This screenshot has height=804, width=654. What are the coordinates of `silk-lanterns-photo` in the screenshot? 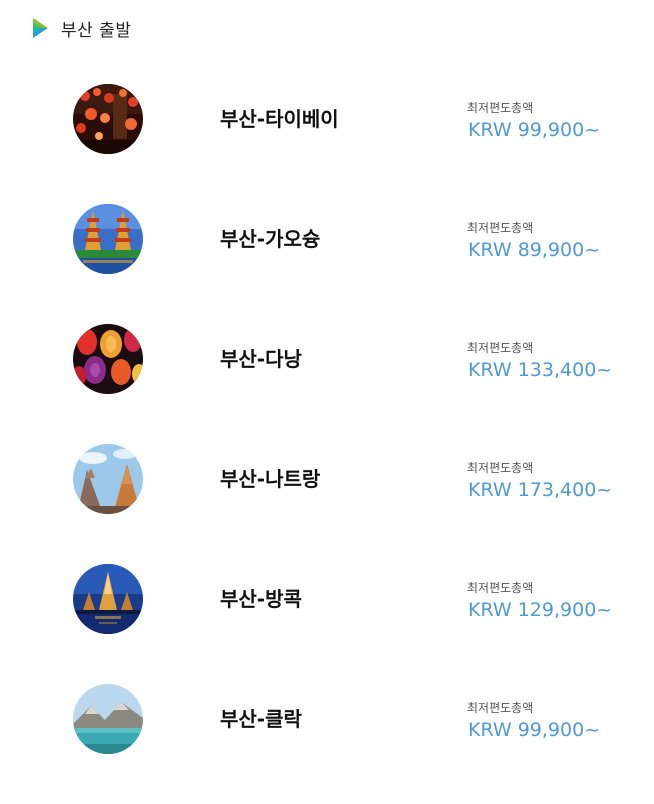 It's located at (108, 359).